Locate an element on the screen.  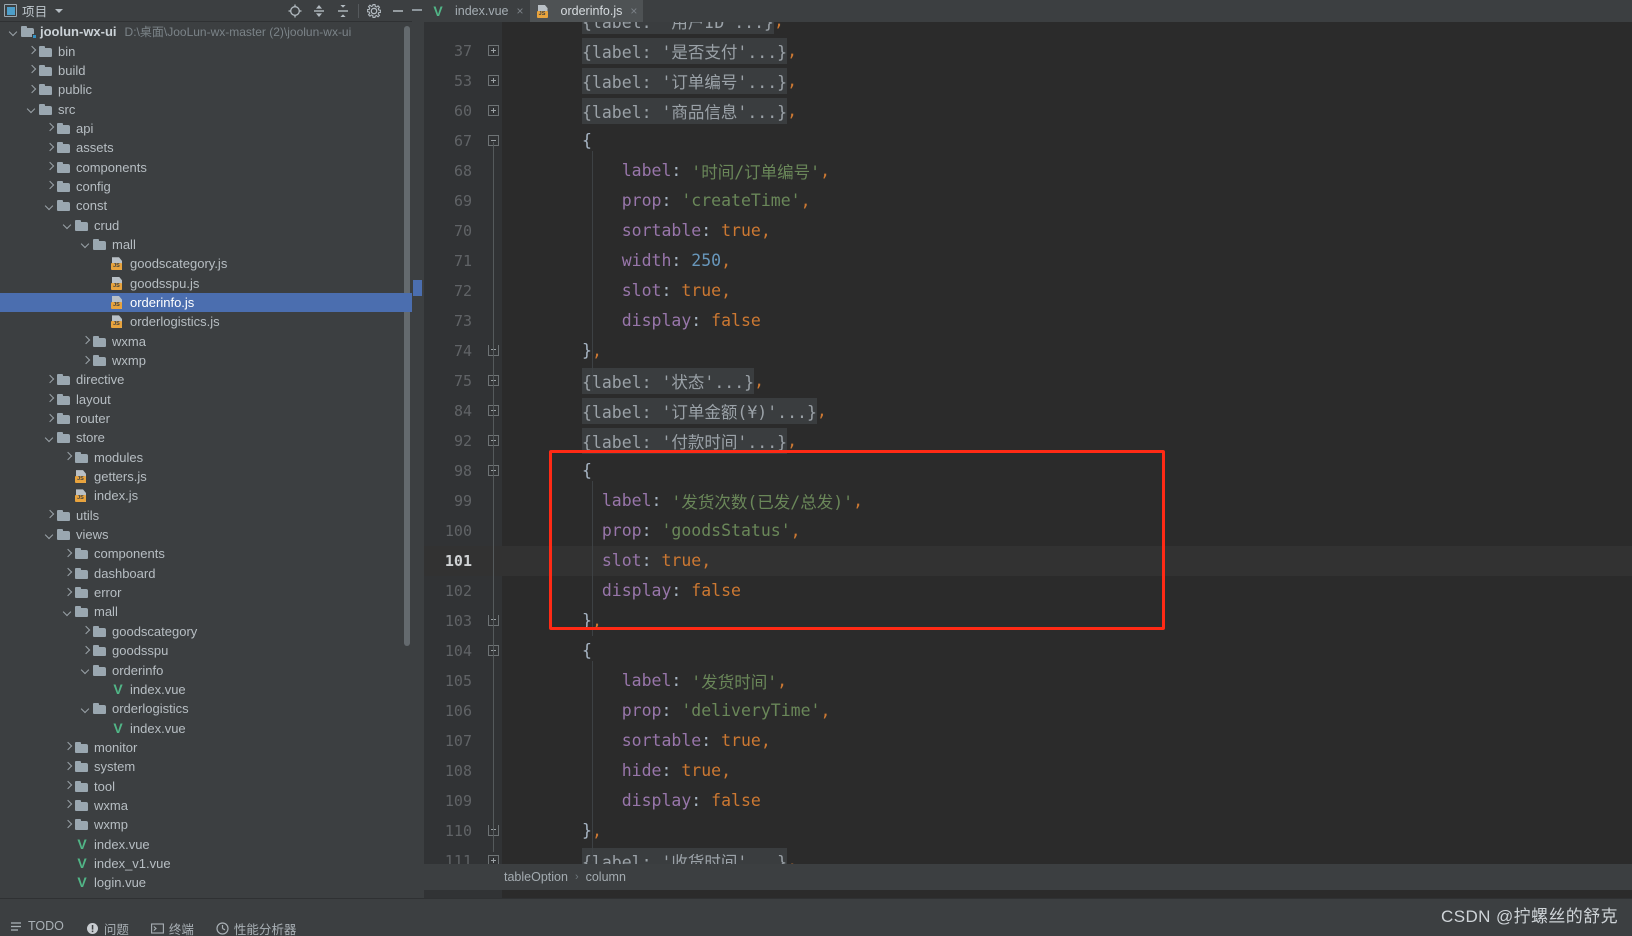
code-line: {label: '用户ID'...}, is located at coordinates (1067, 29).